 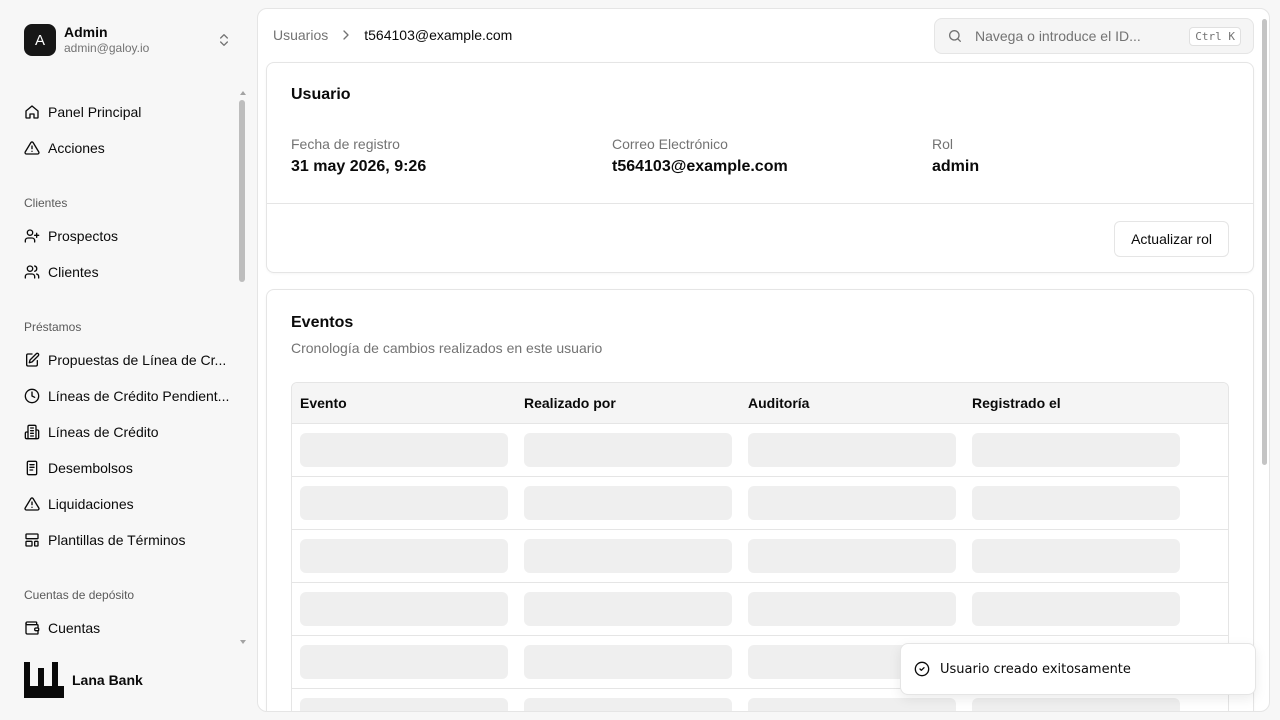 I want to click on main-scrollbar-thumb, so click(x=1264, y=242).